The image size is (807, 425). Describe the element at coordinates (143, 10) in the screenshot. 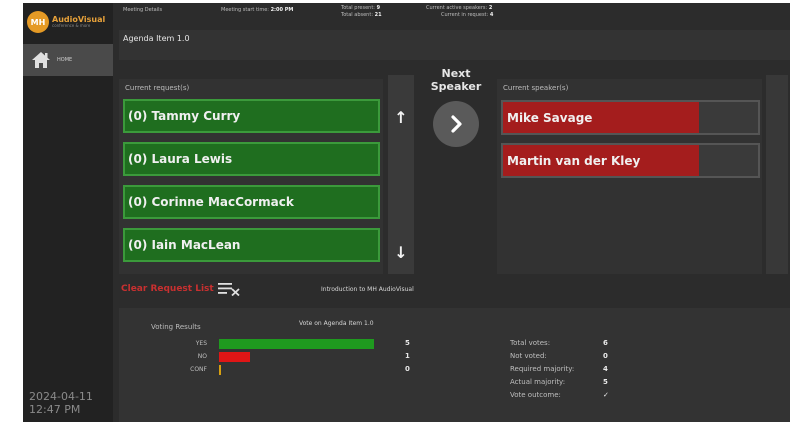

I see `meeting-details-title: Meeting Details` at that location.